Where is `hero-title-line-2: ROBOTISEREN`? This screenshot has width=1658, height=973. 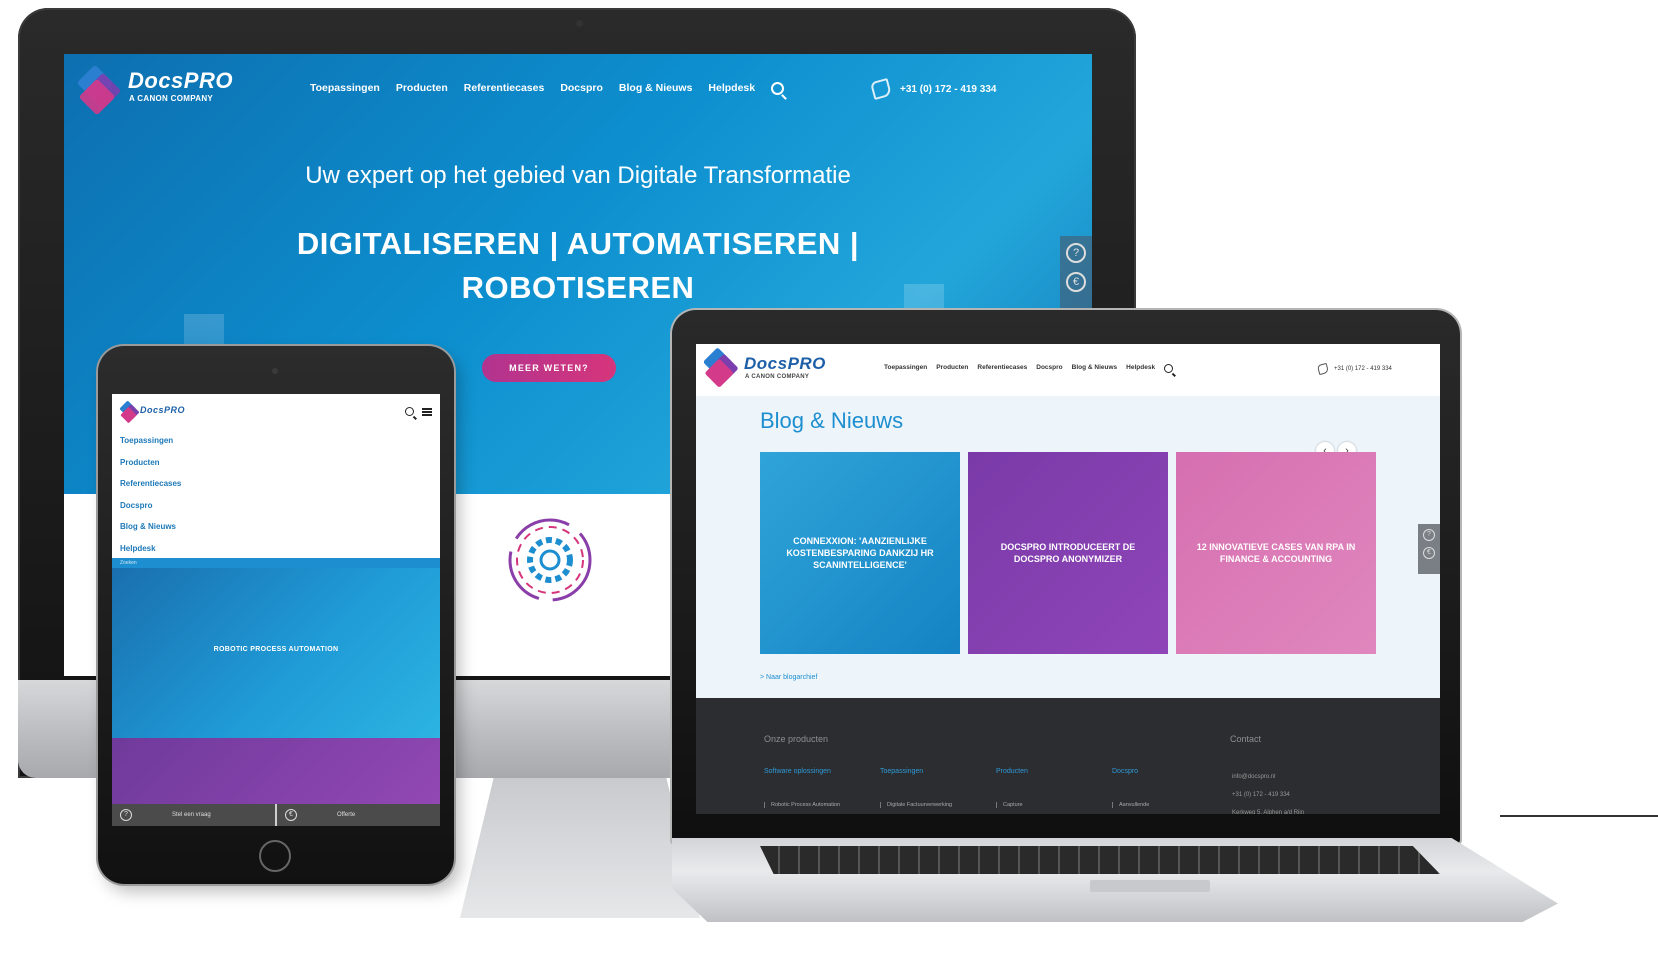 hero-title-line-2: ROBOTISEREN is located at coordinates (578, 287).